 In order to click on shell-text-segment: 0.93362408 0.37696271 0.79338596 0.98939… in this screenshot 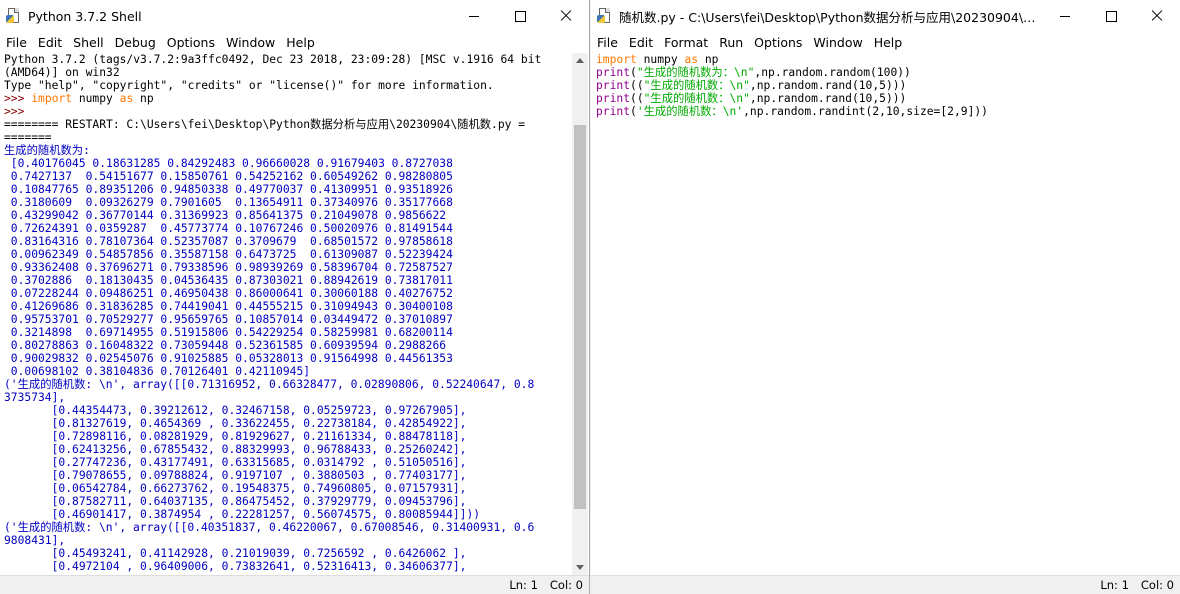, I will do `click(228, 267)`.